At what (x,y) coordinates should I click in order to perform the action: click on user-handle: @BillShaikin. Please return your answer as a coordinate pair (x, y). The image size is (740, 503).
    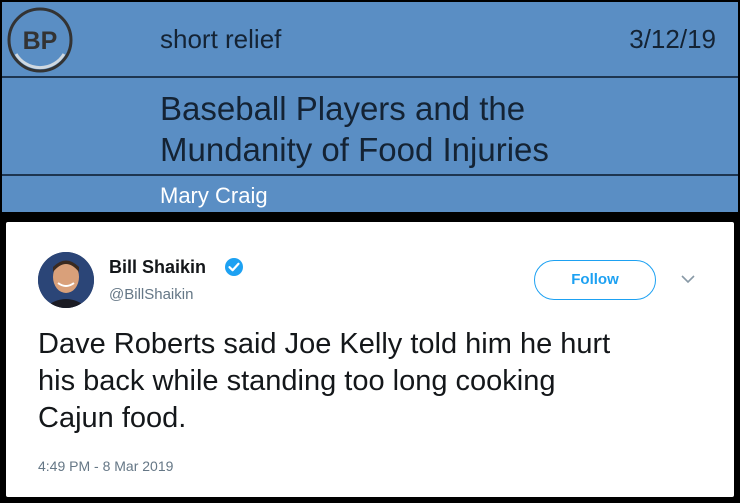
    Looking at the image, I should click on (151, 294).